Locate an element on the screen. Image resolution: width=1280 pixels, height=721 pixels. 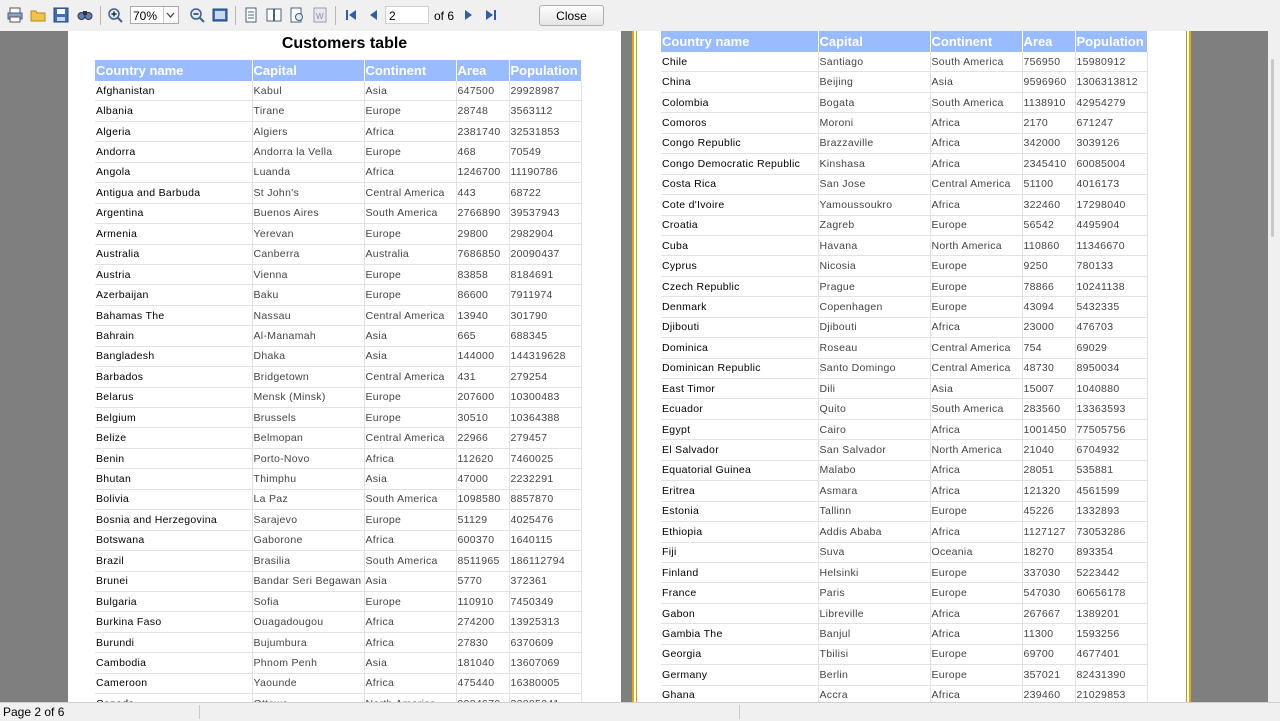
table-cell: Africa is located at coordinates (976, 532).